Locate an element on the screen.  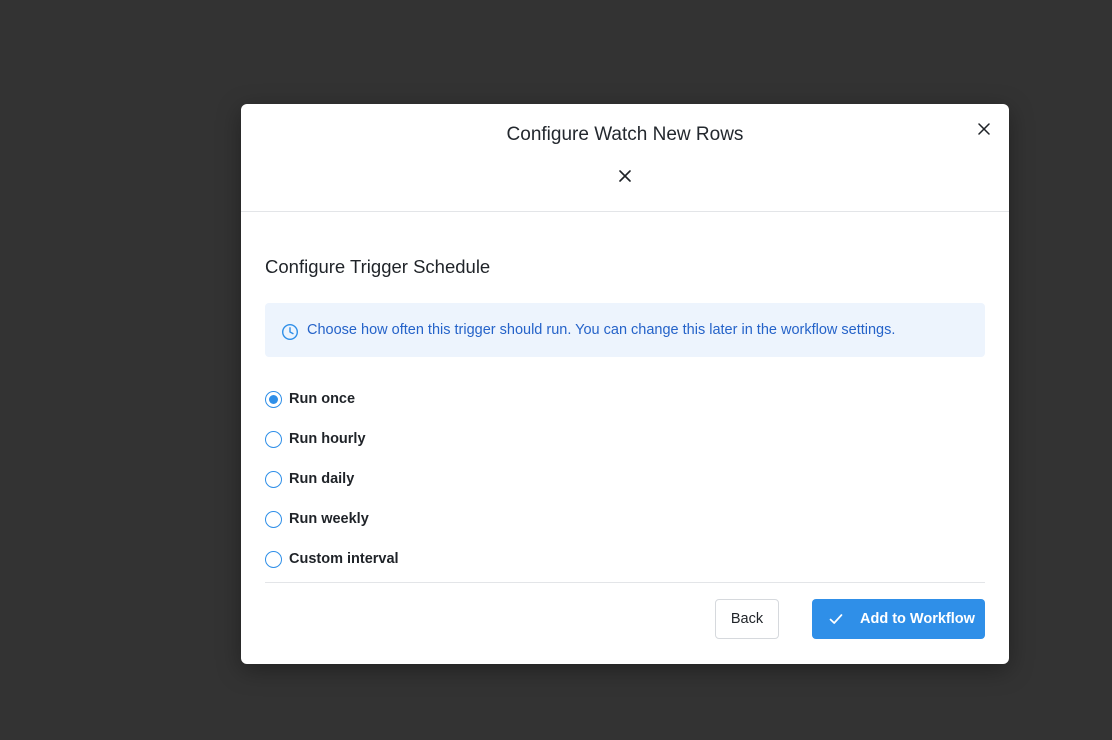
modal-title: Configure Watch New Rows is located at coordinates (625, 134).